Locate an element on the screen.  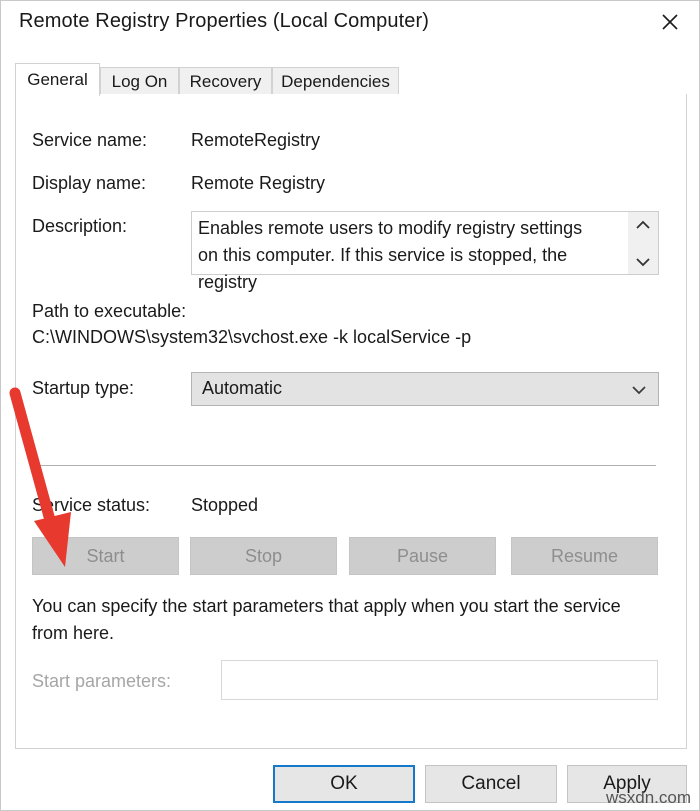
cancel-button-label: Cancel is located at coordinates (491, 783).